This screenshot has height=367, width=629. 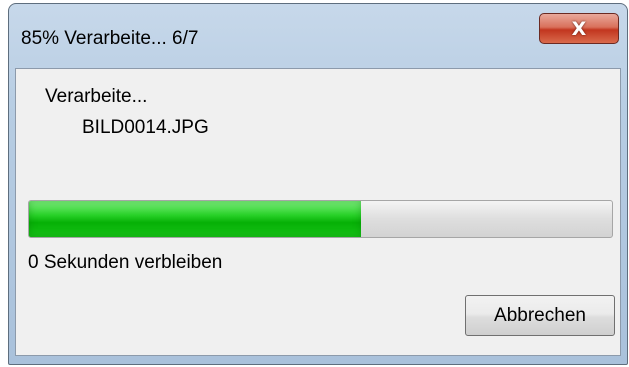 I want to click on window-title: 85% Verarbeite... 6/7, so click(x=110, y=38).